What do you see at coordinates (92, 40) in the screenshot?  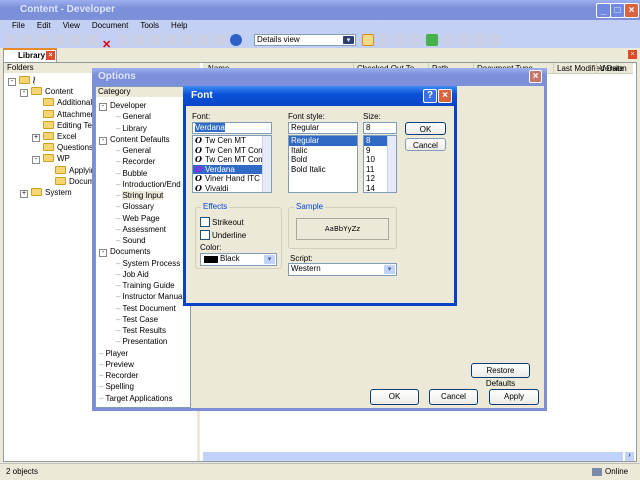 I see `paste-icon` at bounding box center [92, 40].